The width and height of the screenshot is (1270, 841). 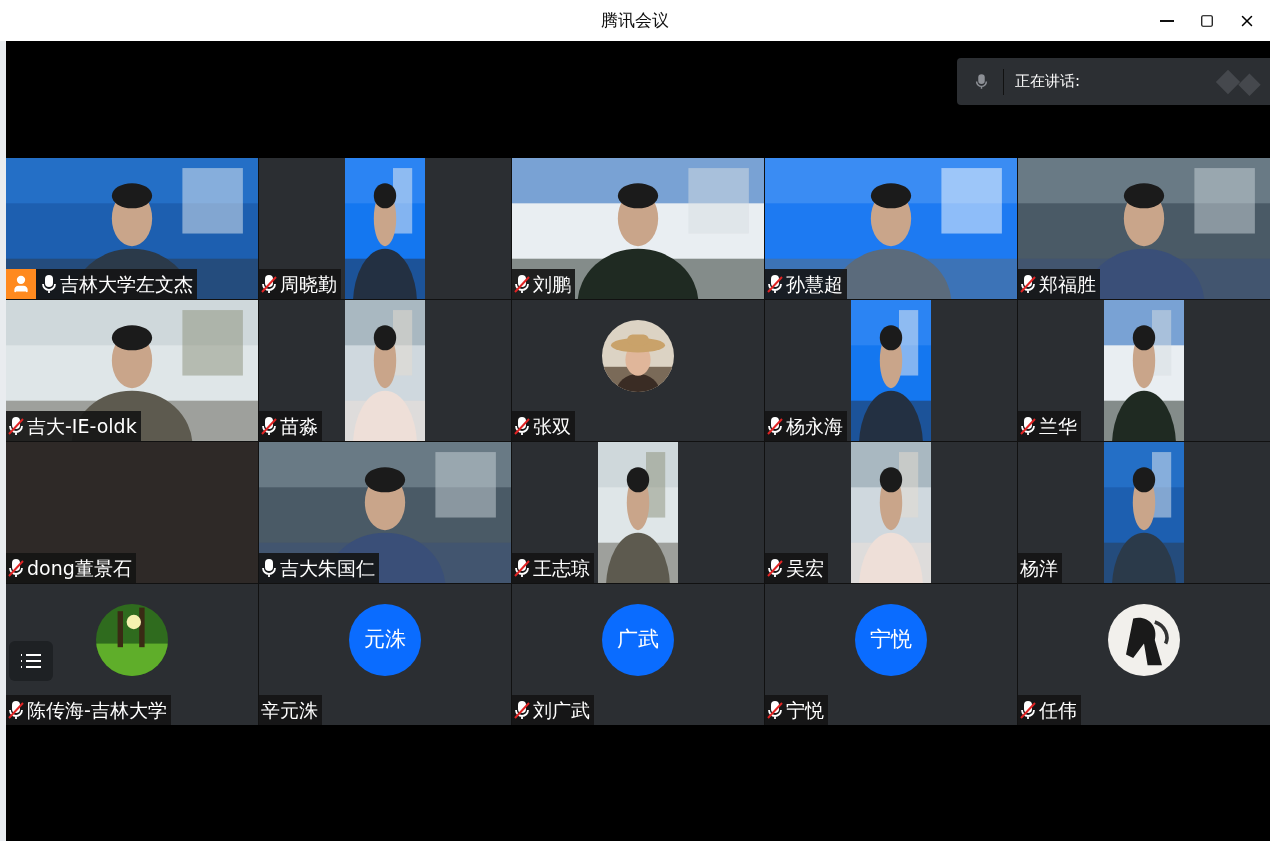 What do you see at coordinates (299, 426) in the screenshot?
I see `participant-name: 苗淼` at bounding box center [299, 426].